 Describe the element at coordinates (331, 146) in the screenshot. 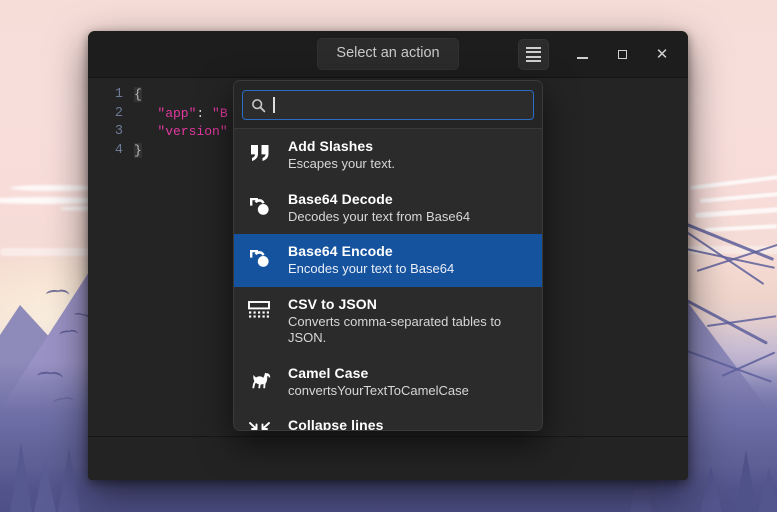

I see `list-item-title: Add Slashes` at that location.